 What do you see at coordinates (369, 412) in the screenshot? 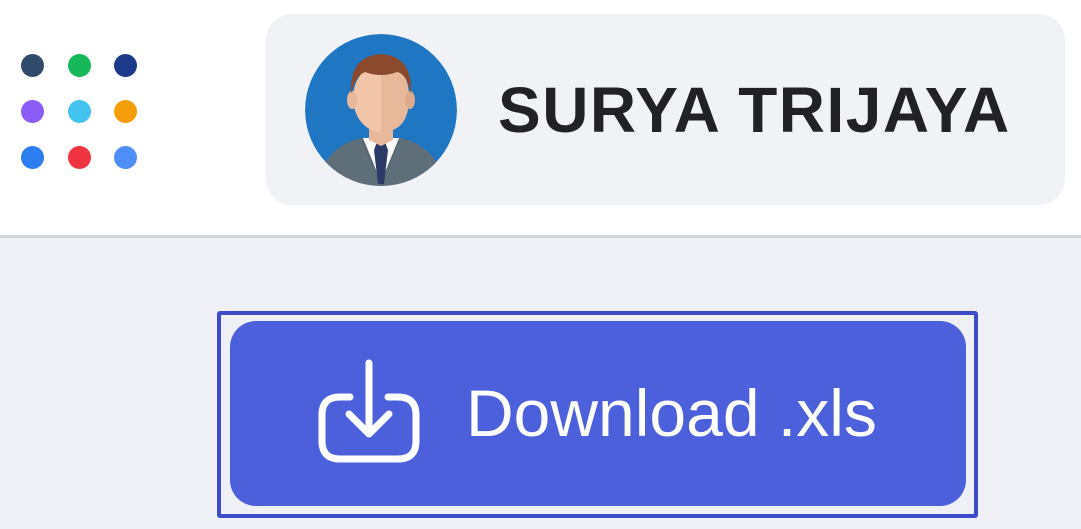
I see `download-icon` at bounding box center [369, 412].